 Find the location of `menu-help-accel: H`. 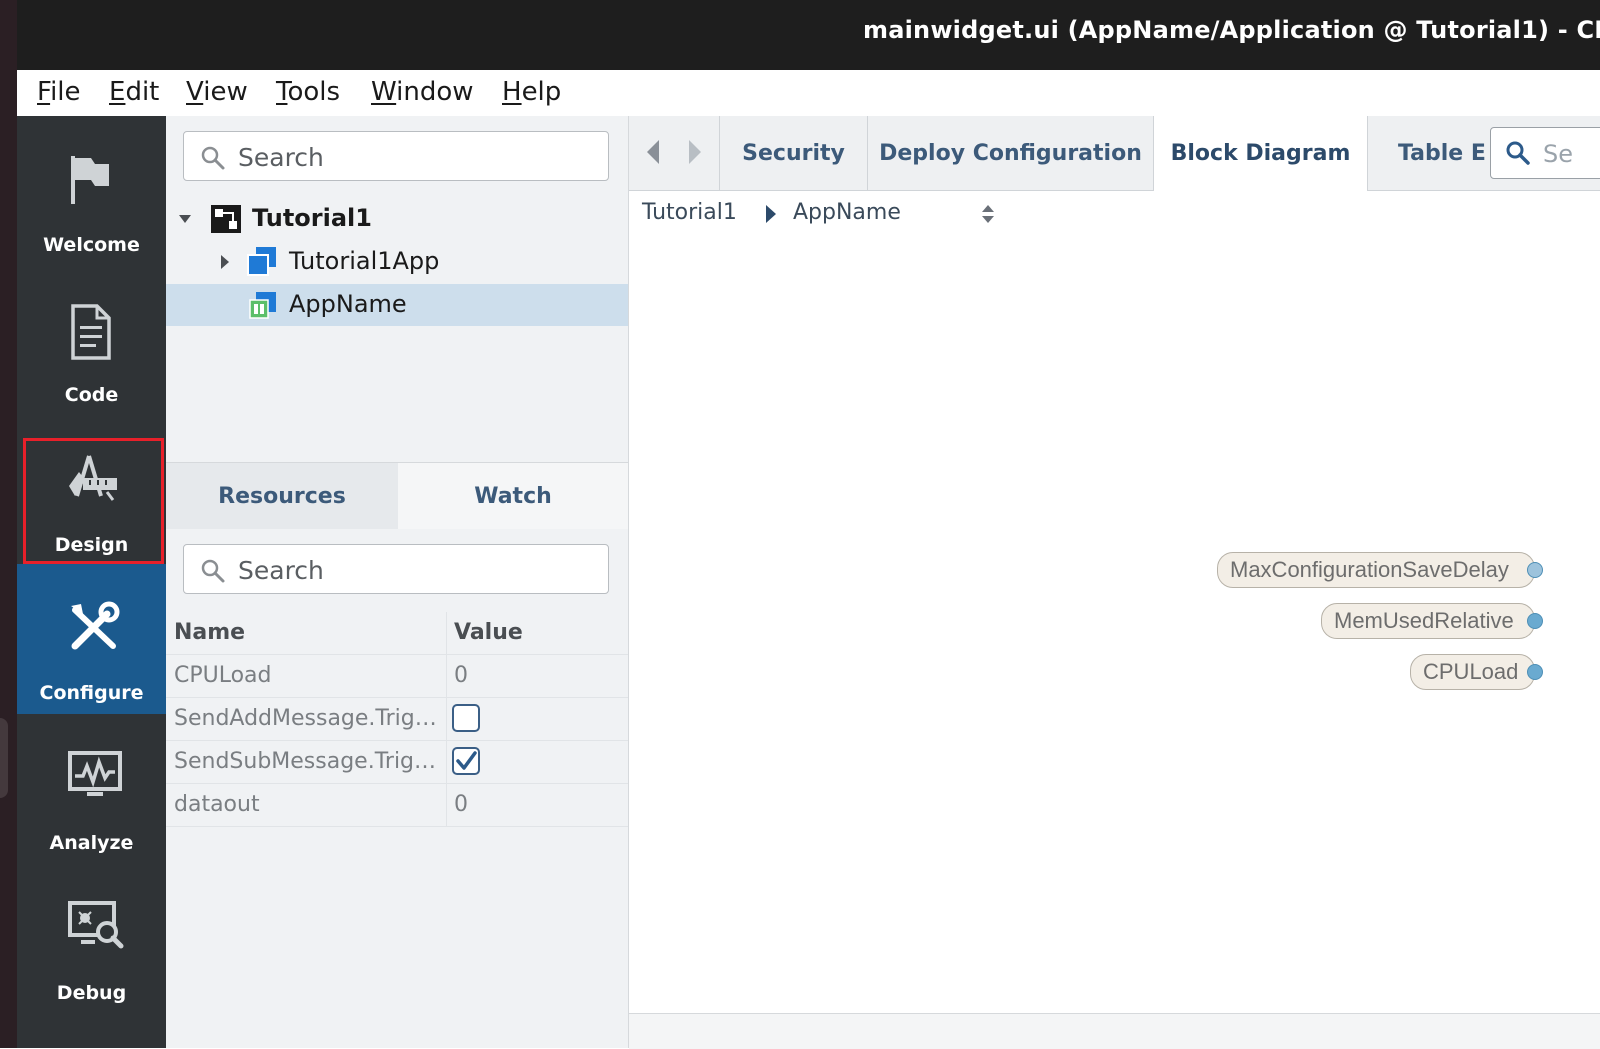

menu-help-accel: H is located at coordinates (512, 92).